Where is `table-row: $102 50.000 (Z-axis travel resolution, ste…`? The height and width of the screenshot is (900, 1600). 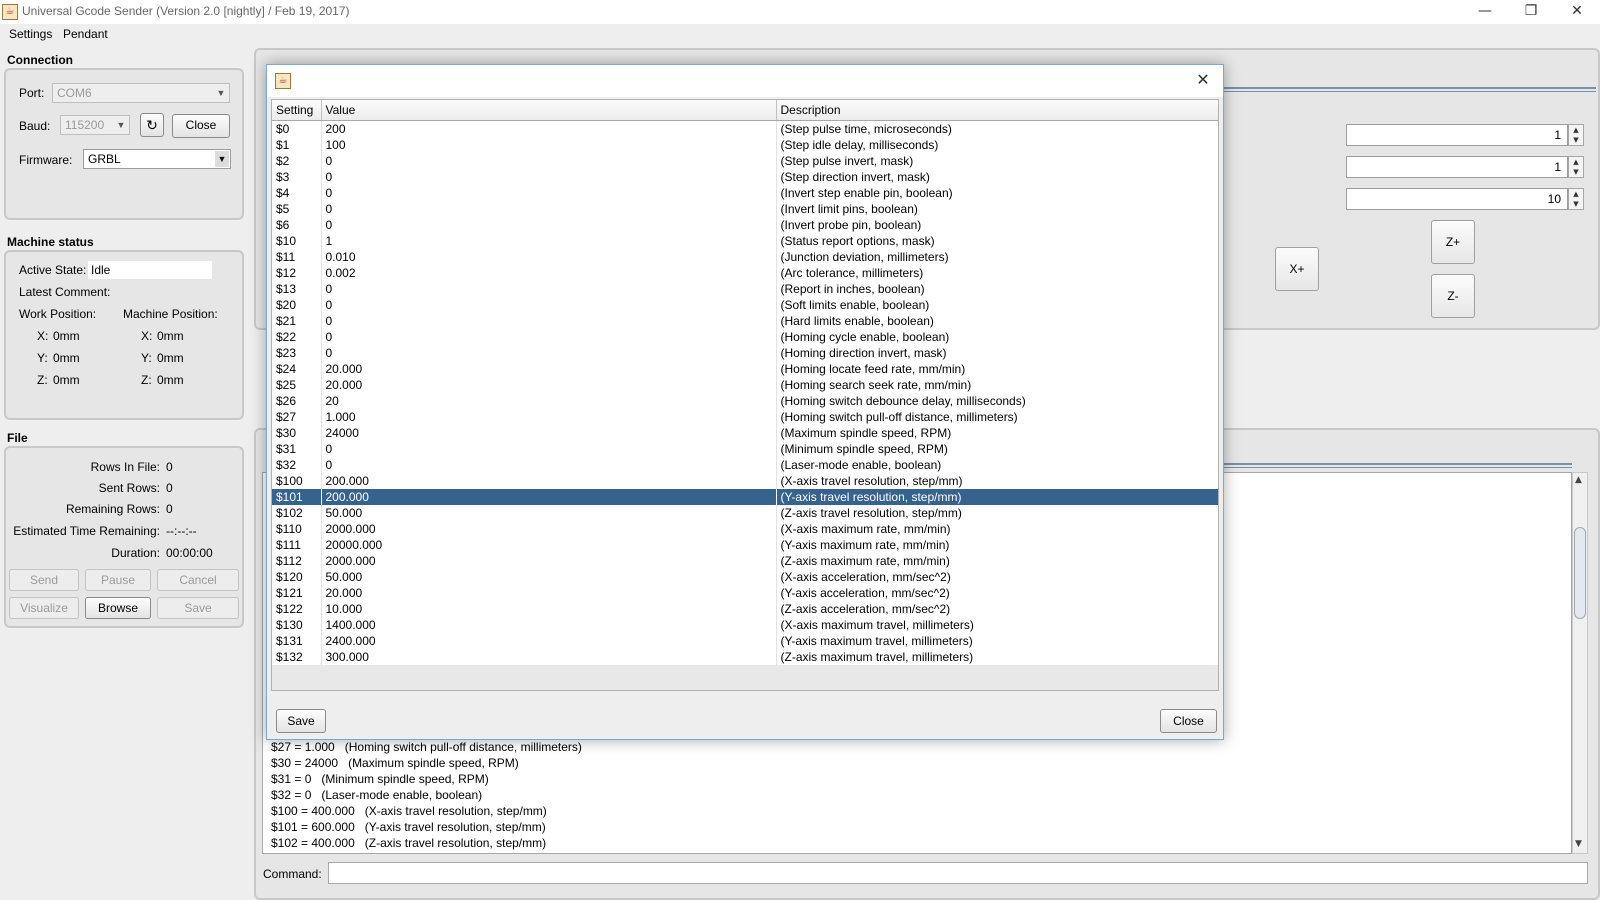
table-row: $102 50.000 (Z-axis travel resolution, ste… is located at coordinates (745, 512).